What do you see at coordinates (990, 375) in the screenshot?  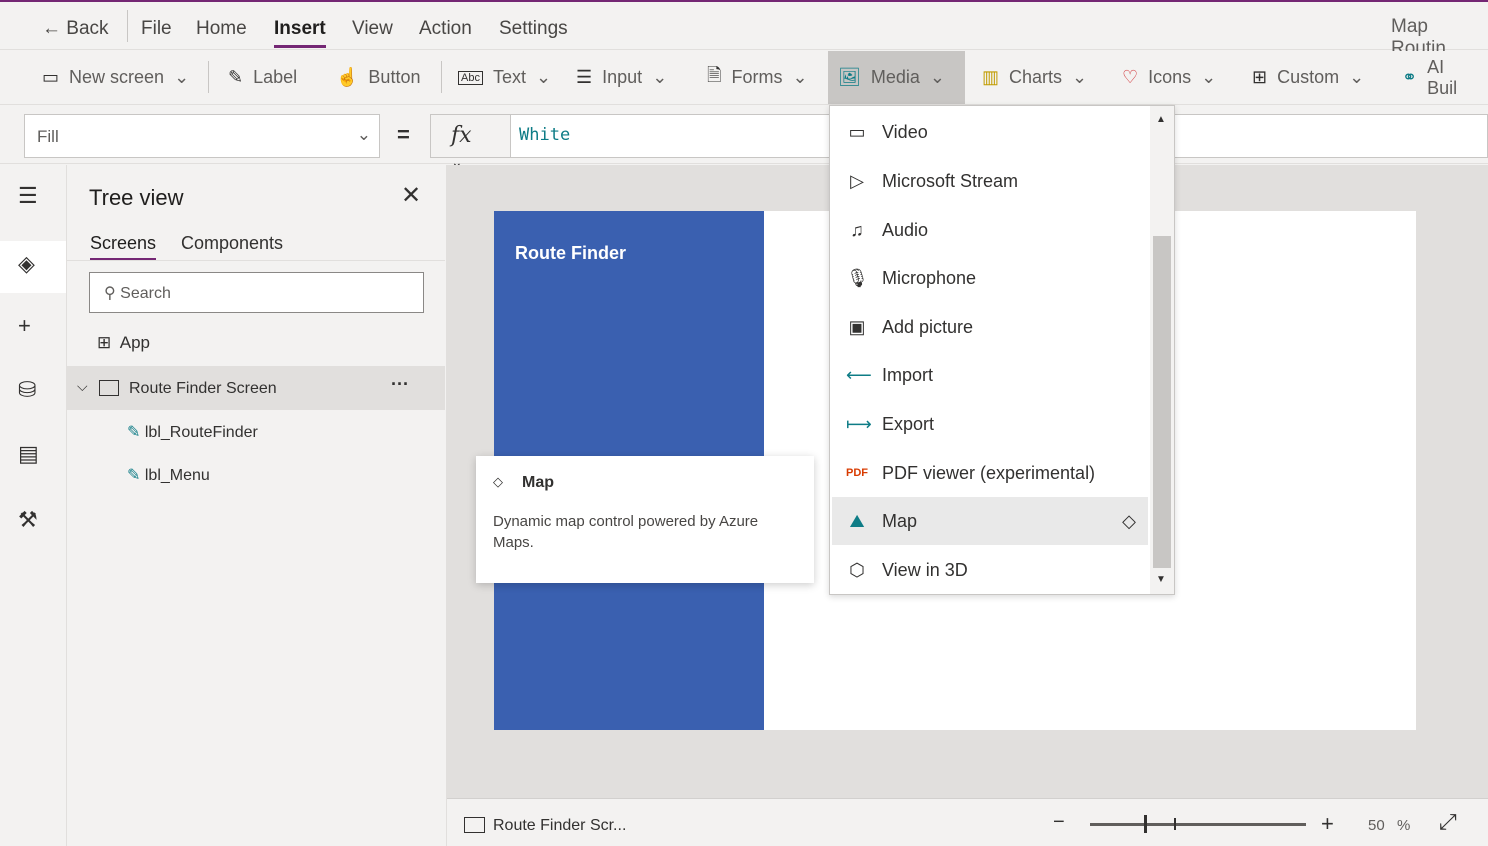 I see `menu-item-import: ⟵ Import` at bounding box center [990, 375].